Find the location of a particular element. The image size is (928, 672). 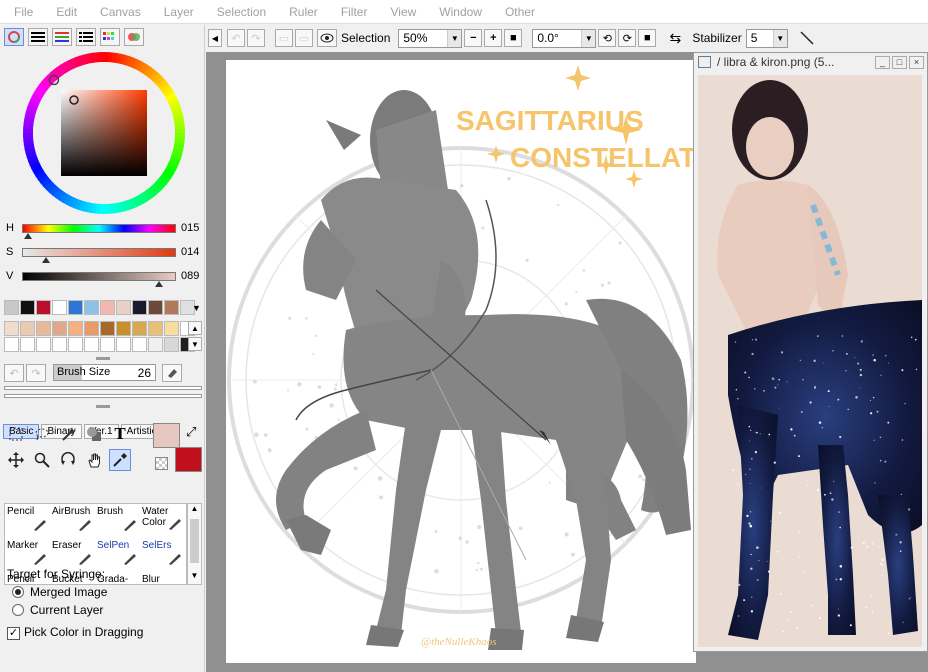

brush-slot: Pencil is located at coordinates (29, 518).